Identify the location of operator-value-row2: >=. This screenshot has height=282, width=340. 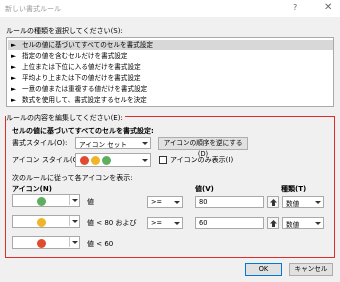
(157, 223).